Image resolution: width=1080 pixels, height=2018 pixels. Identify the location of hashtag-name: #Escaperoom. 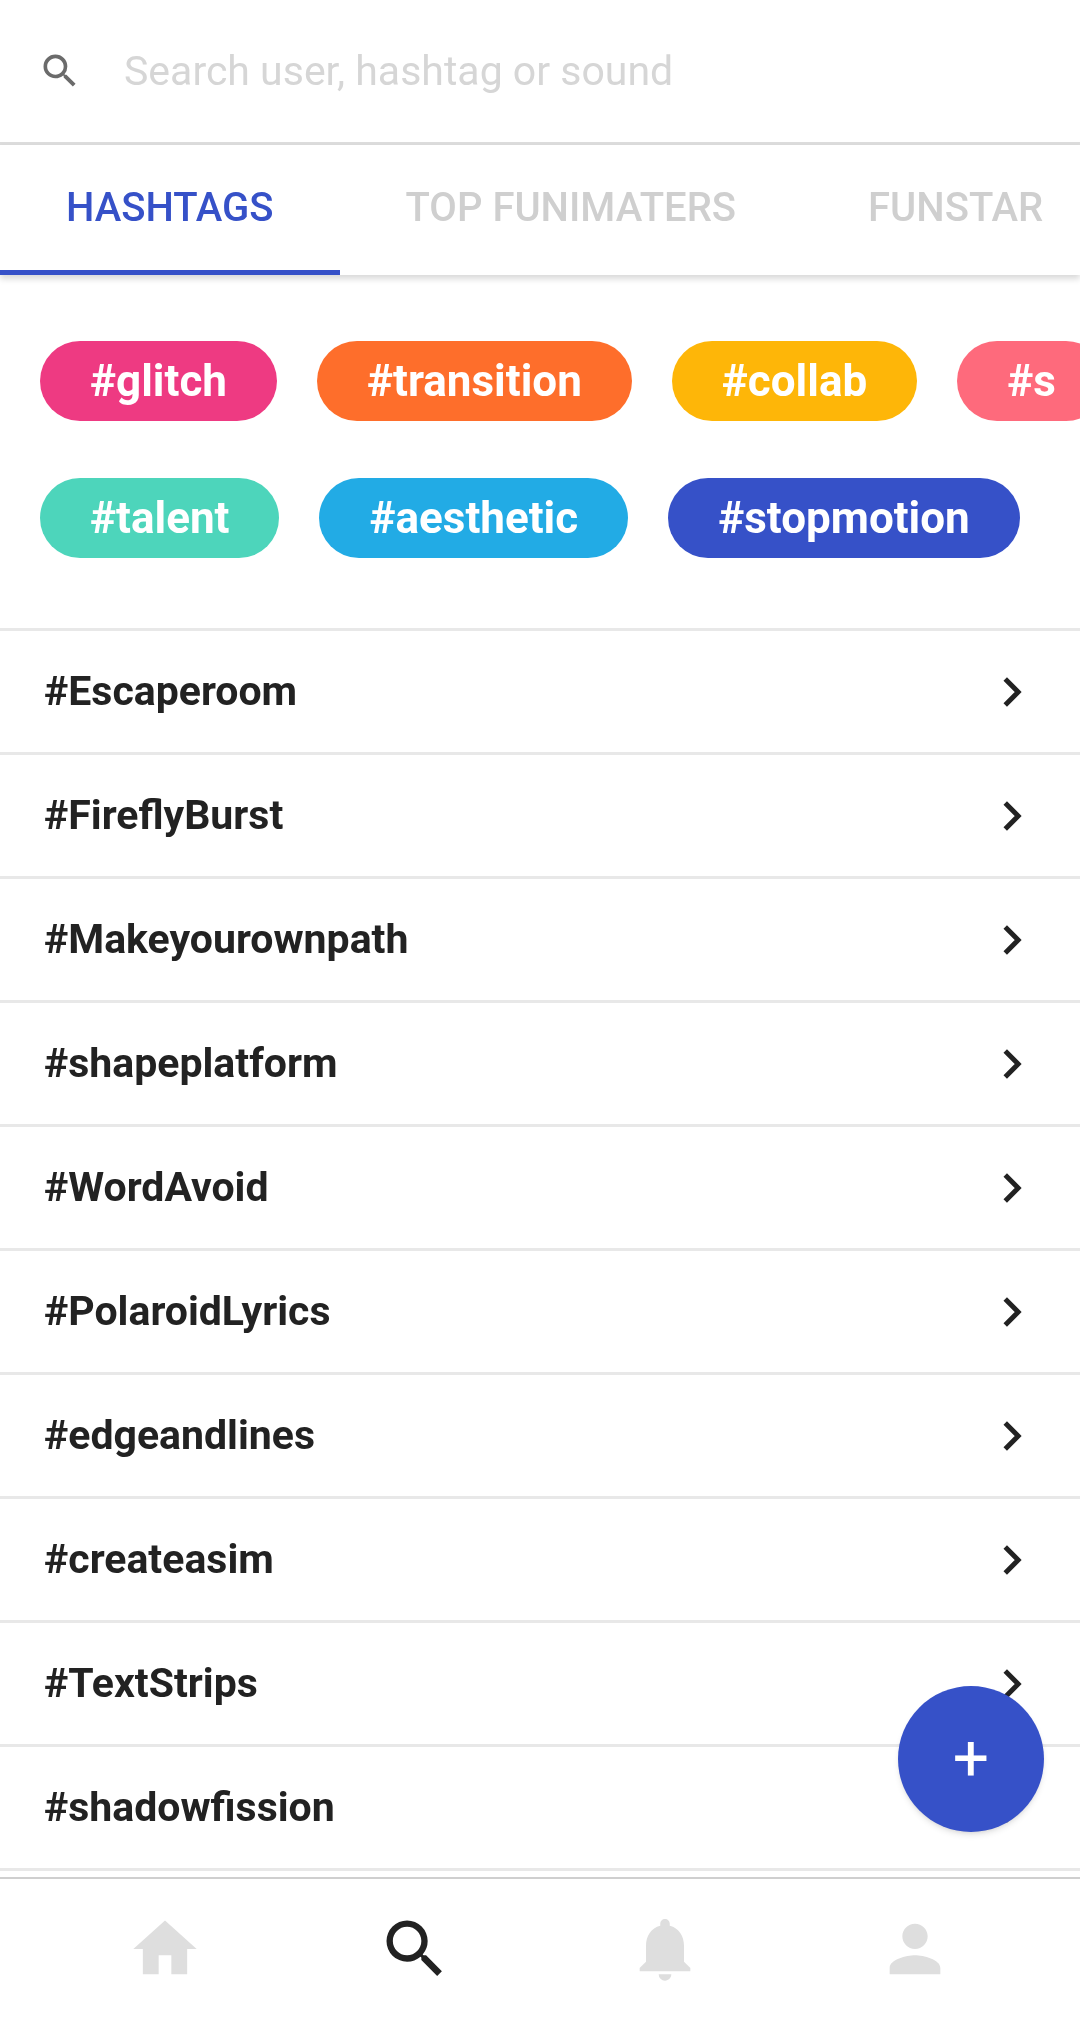
(171, 691).